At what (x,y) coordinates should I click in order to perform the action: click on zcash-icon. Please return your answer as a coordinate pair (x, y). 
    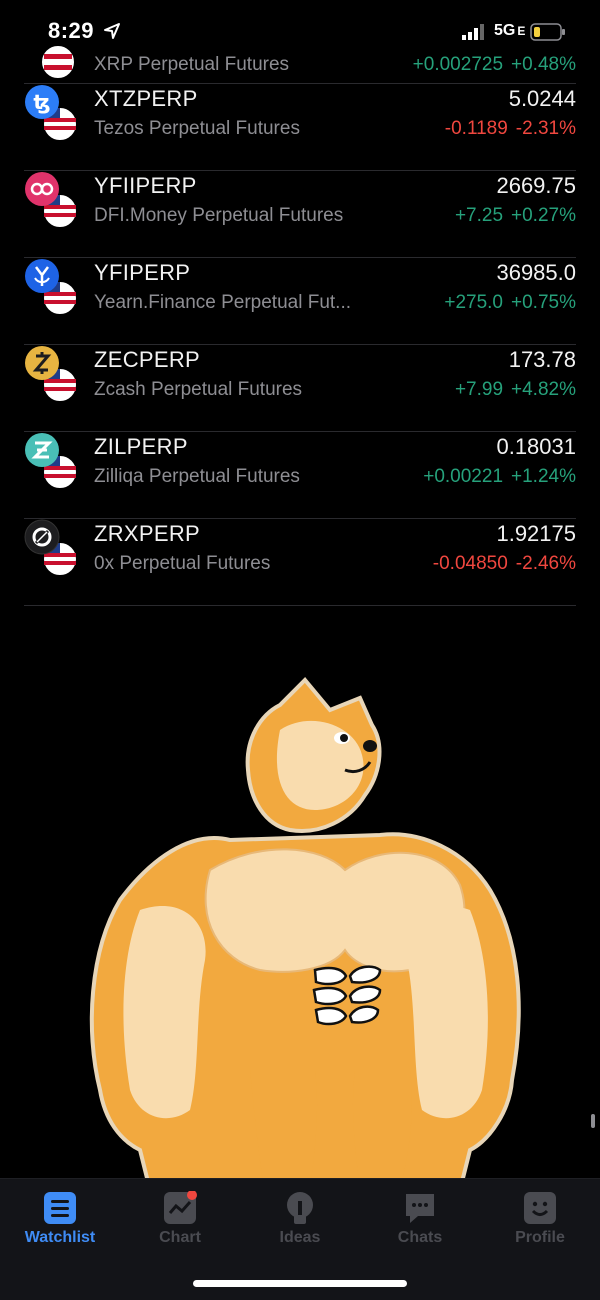
    Looking at the image, I should click on (51, 374).